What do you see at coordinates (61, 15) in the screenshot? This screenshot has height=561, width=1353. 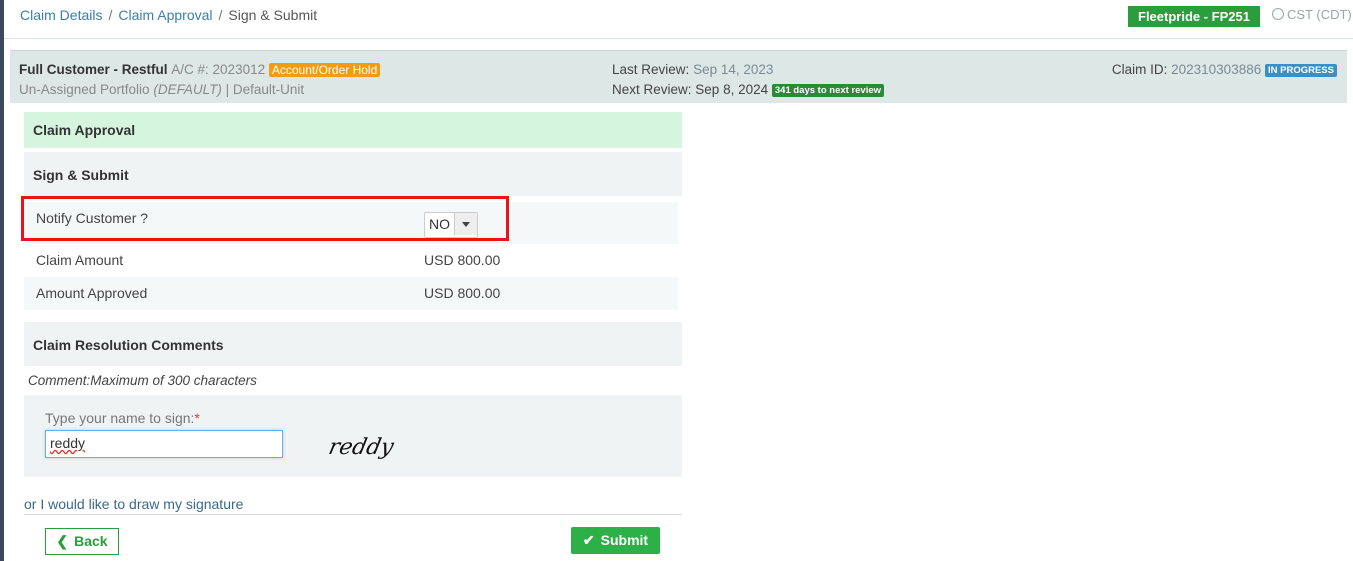 I see `breadcrumb-claim-details: Claim Details` at bounding box center [61, 15].